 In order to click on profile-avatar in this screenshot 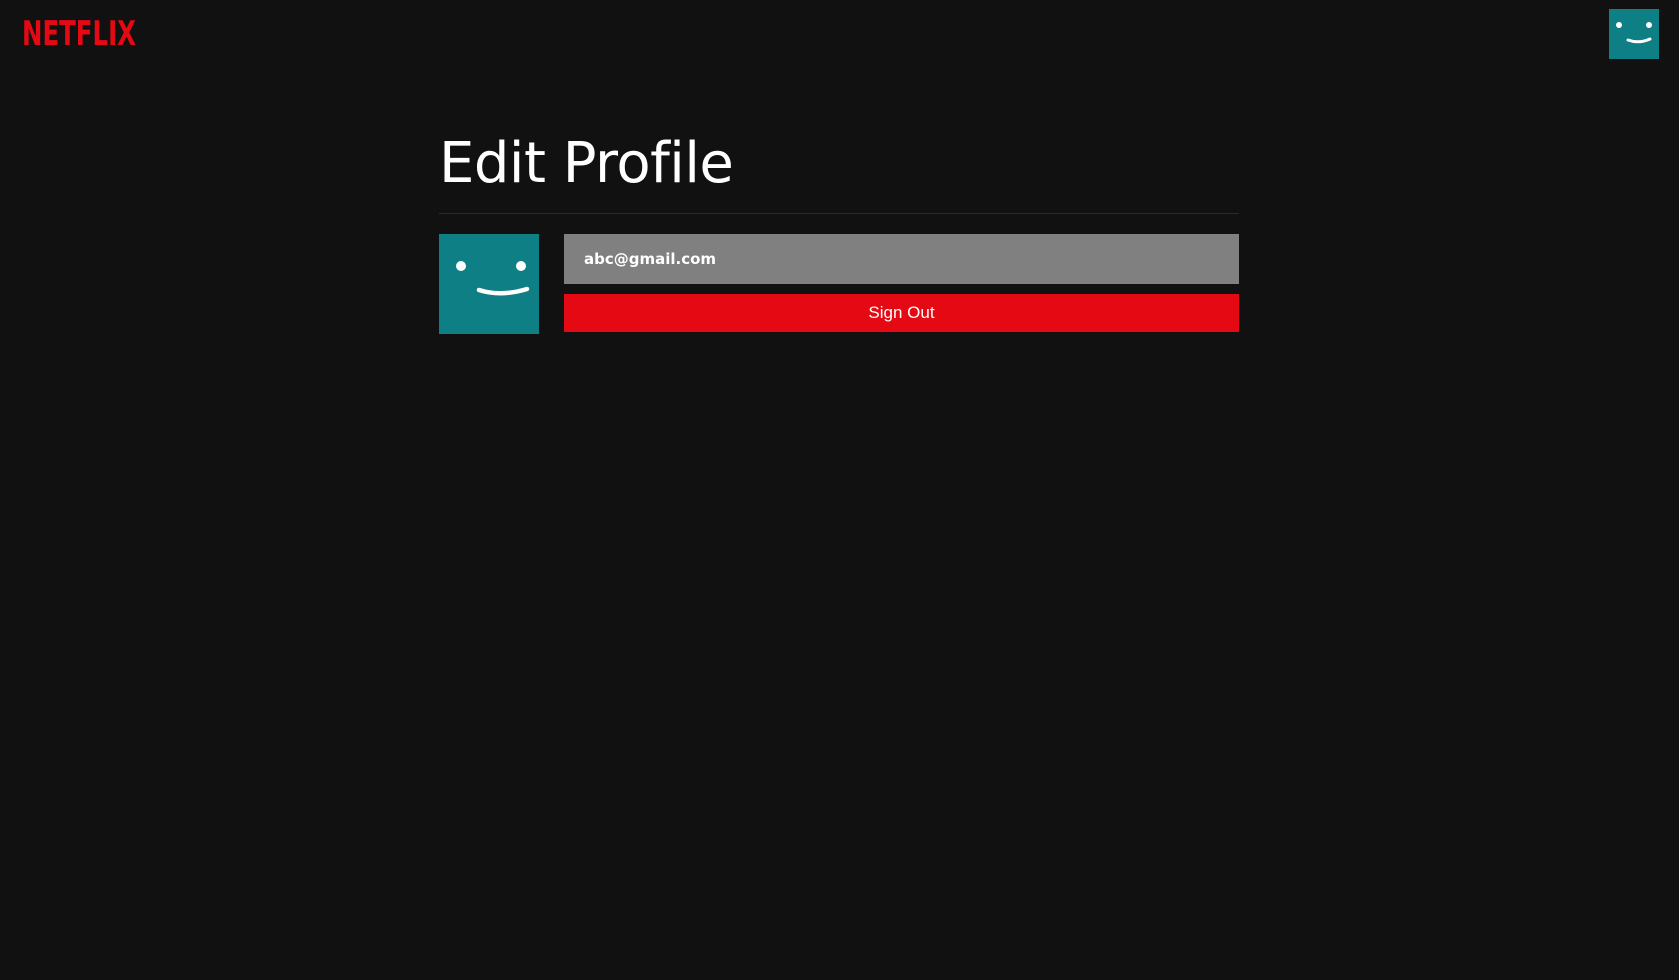, I will do `click(489, 284)`.